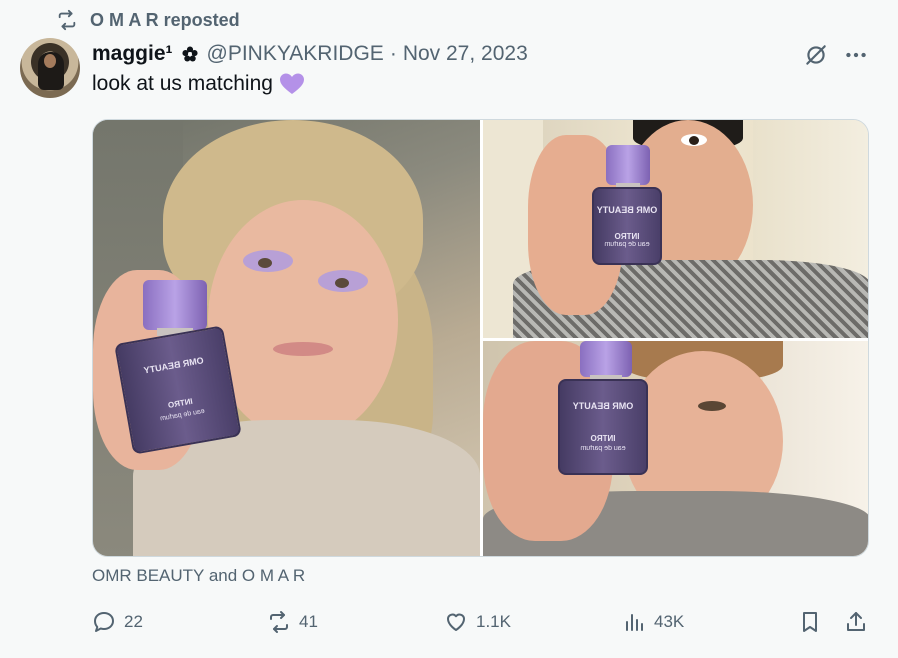 The width and height of the screenshot is (898, 658). What do you see at coordinates (67, 20) in the screenshot?
I see `repost-icon` at bounding box center [67, 20].